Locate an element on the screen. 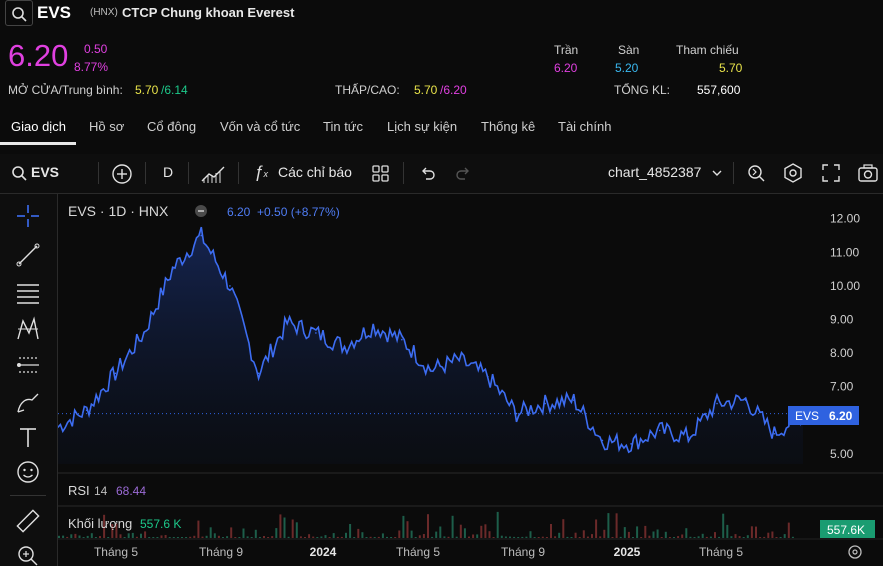  undo-icon is located at coordinates (427, 174).